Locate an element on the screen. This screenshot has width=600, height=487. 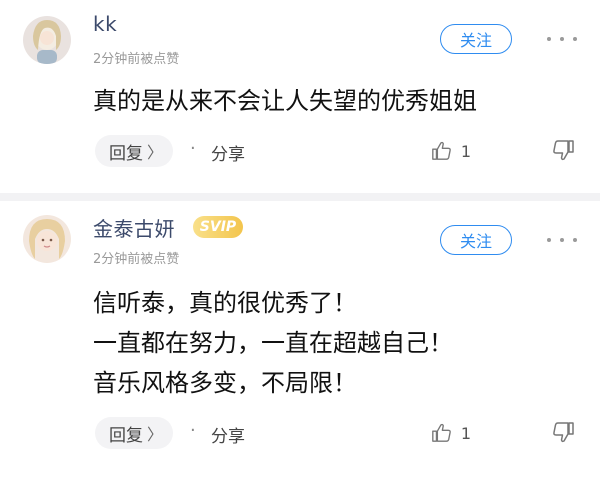
username: 金泰古妍 is located at coordinates (134, 227).